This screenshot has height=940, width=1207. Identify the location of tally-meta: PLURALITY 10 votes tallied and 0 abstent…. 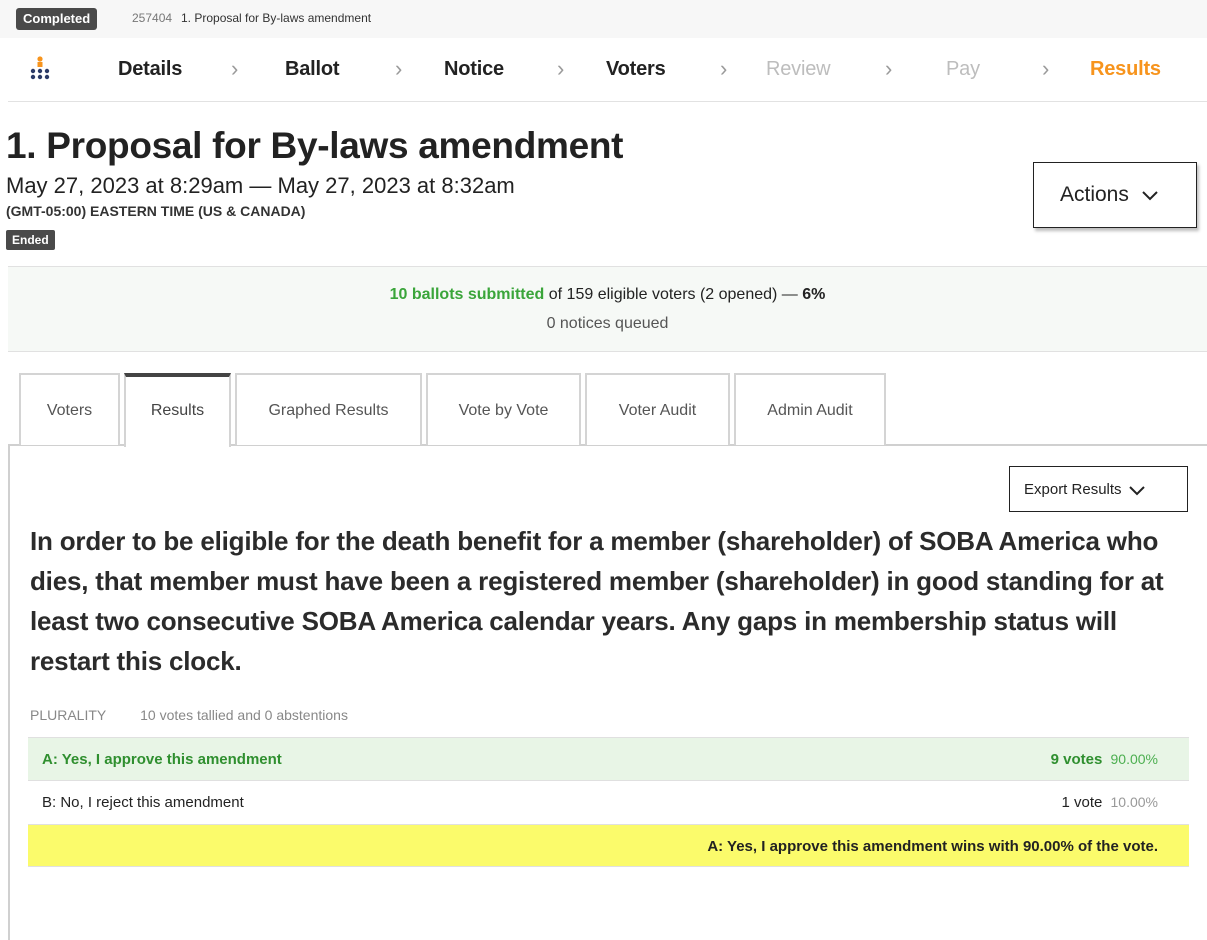
(189, 715).